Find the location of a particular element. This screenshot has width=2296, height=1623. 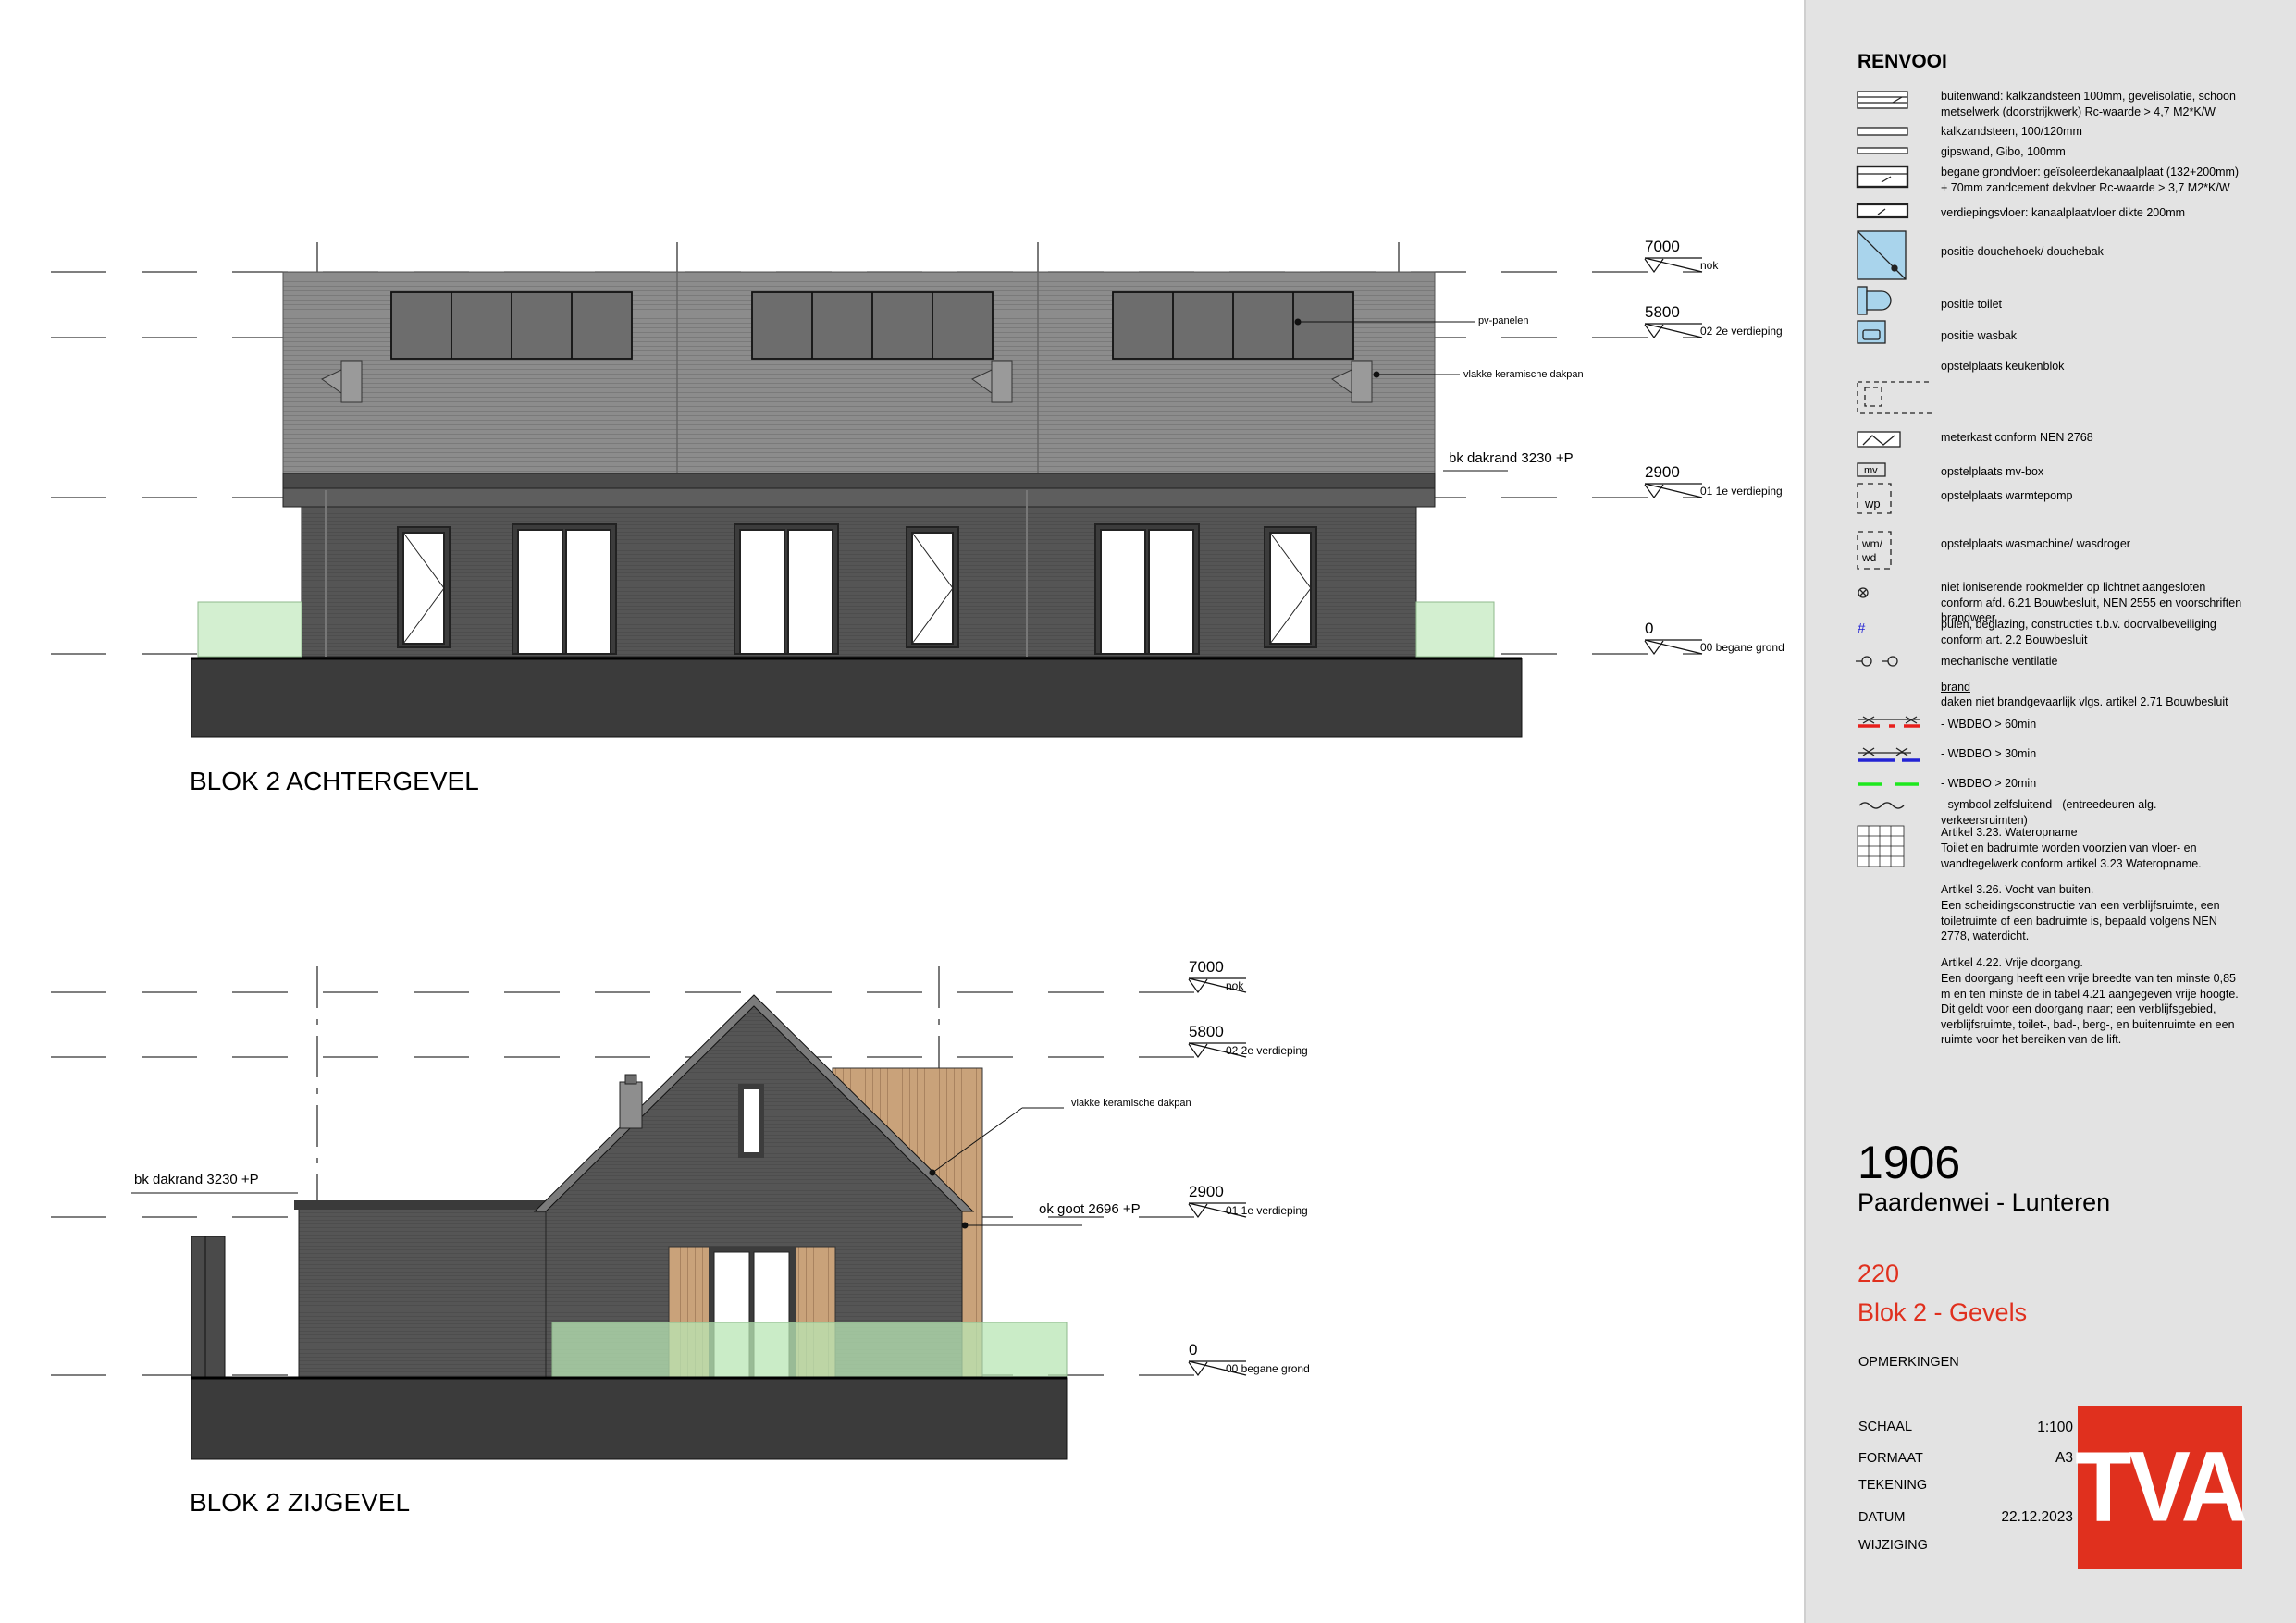

field-label-tekening: TEKENING is located at coordinates (1893, 1485).